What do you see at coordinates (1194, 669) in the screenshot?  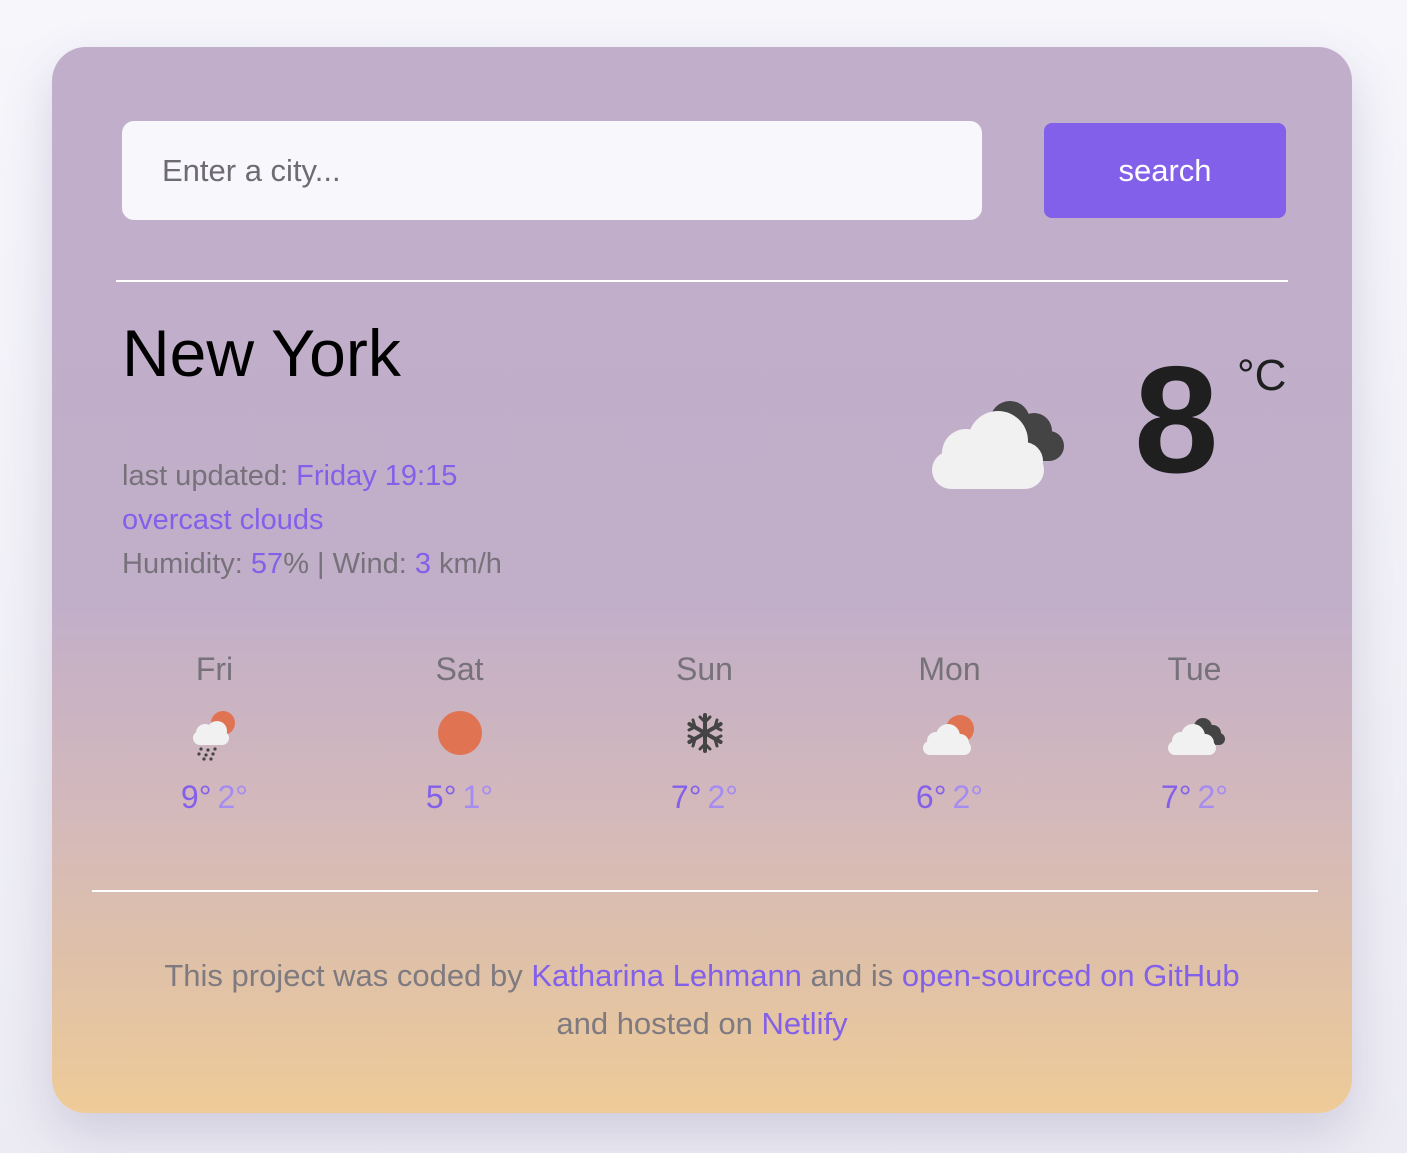 I see `forecast-day-name: Tue` at bounding box center [1194, 669].